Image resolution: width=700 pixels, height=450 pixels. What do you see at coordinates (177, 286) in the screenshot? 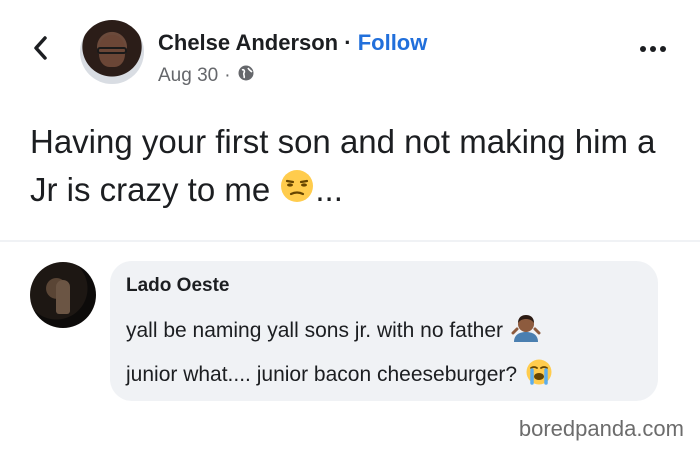
I see `commenter-name: Lado Oeste` at bounding box center [177, 286].